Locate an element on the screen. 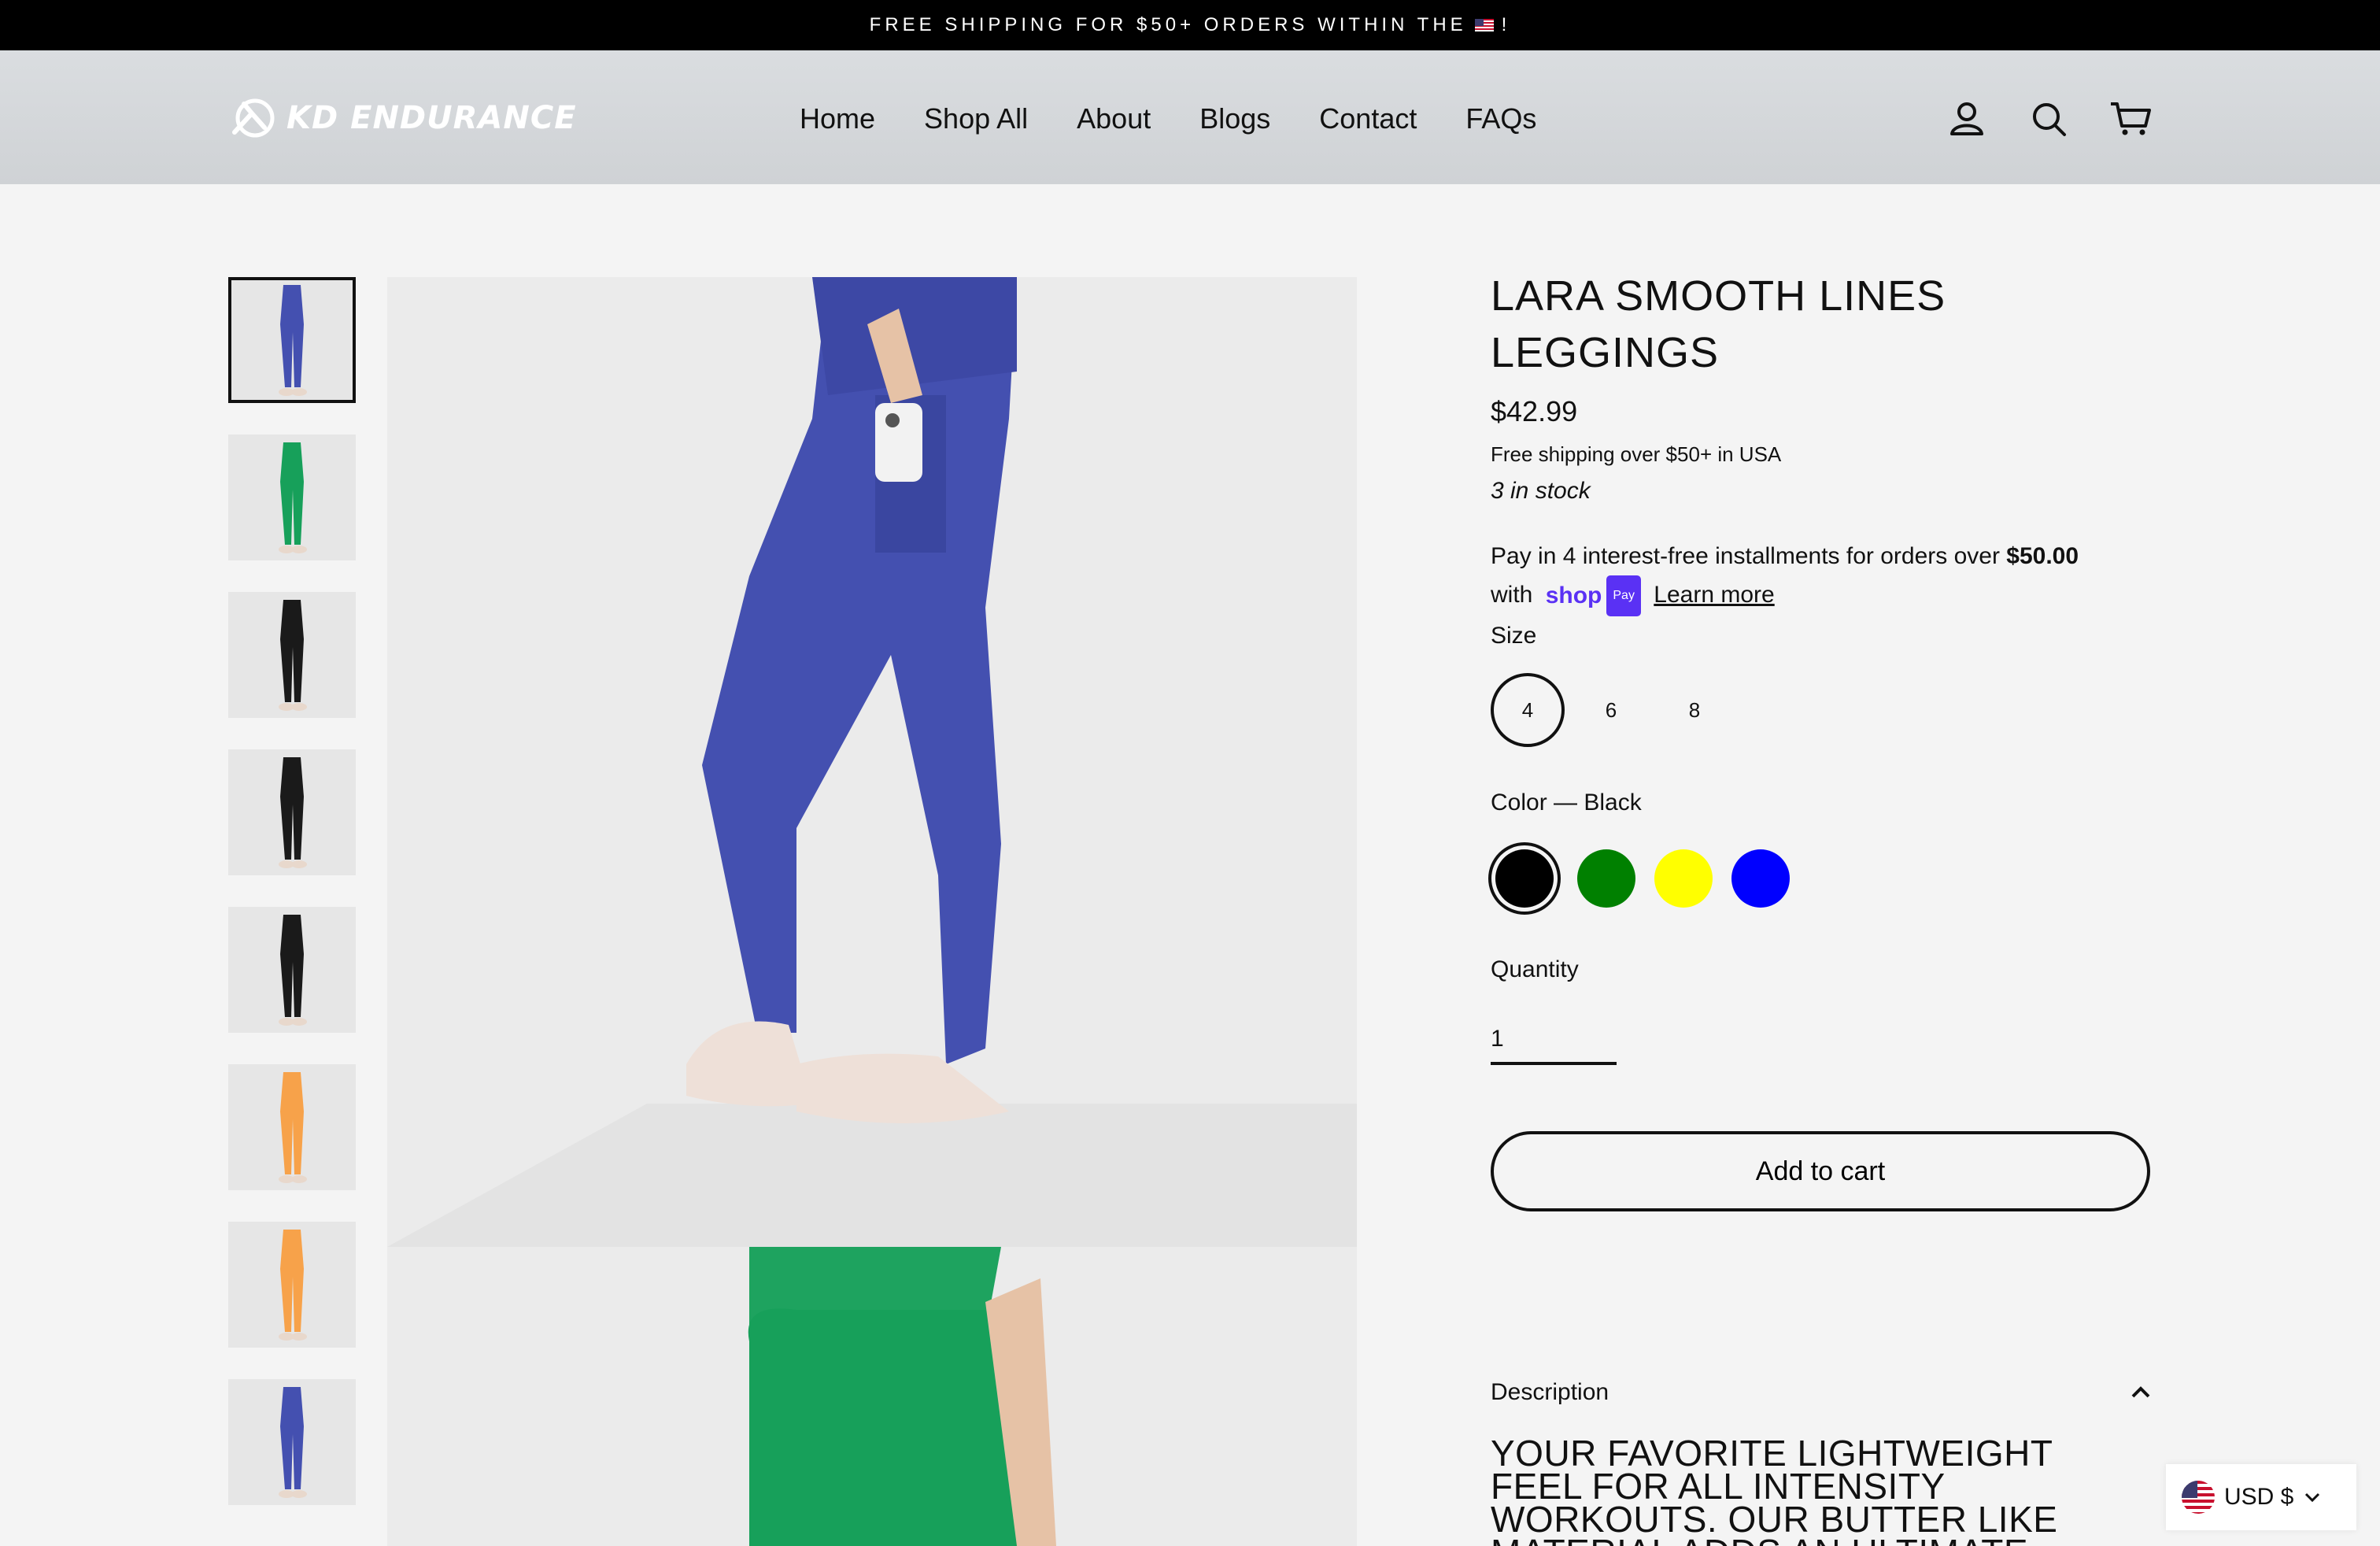 Image resolution: width=2380 pixels, height=1546 pixels. color-swatch-yellow is located at coordinates (1683, 878).